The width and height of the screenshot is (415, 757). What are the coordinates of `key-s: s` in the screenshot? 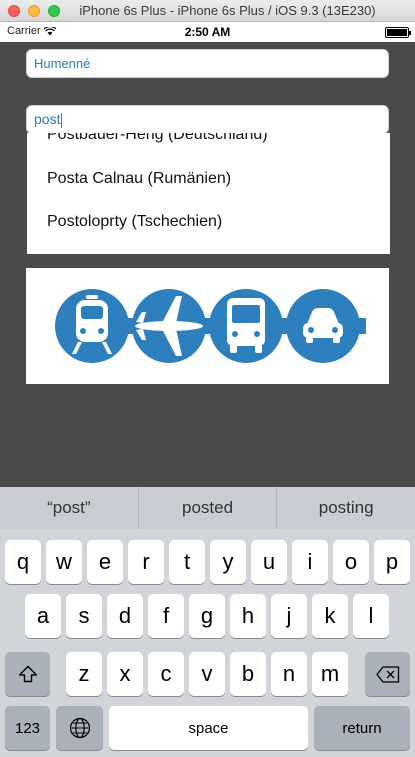 It's located at (84, 616).